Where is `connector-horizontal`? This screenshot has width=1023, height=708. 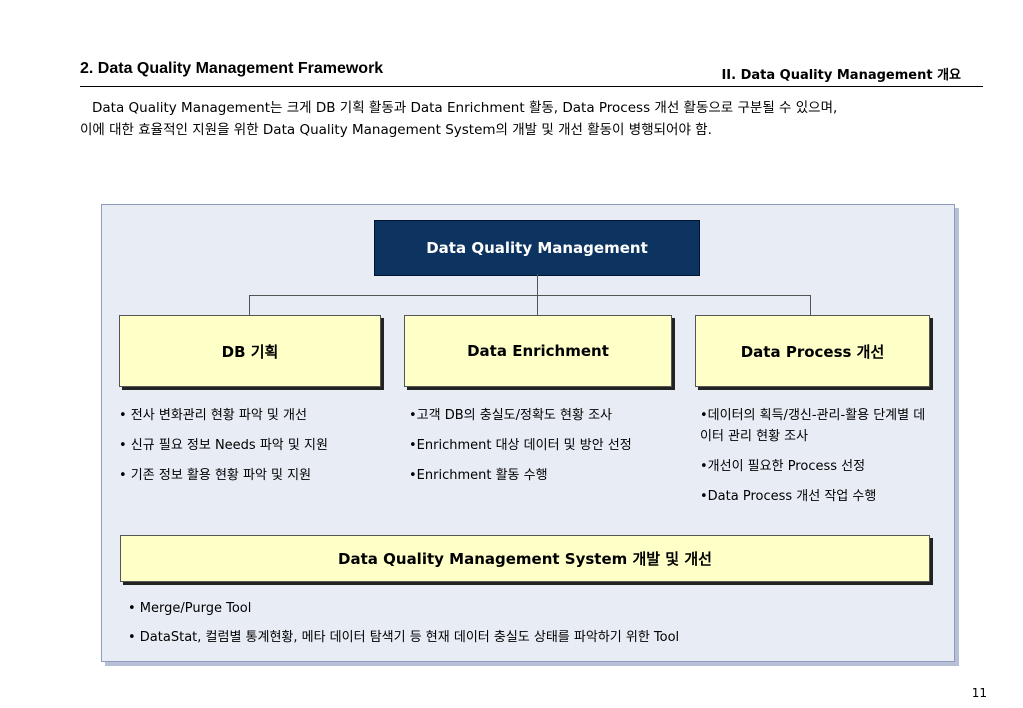 connector-horizontal is located at coordinates (530, 295).